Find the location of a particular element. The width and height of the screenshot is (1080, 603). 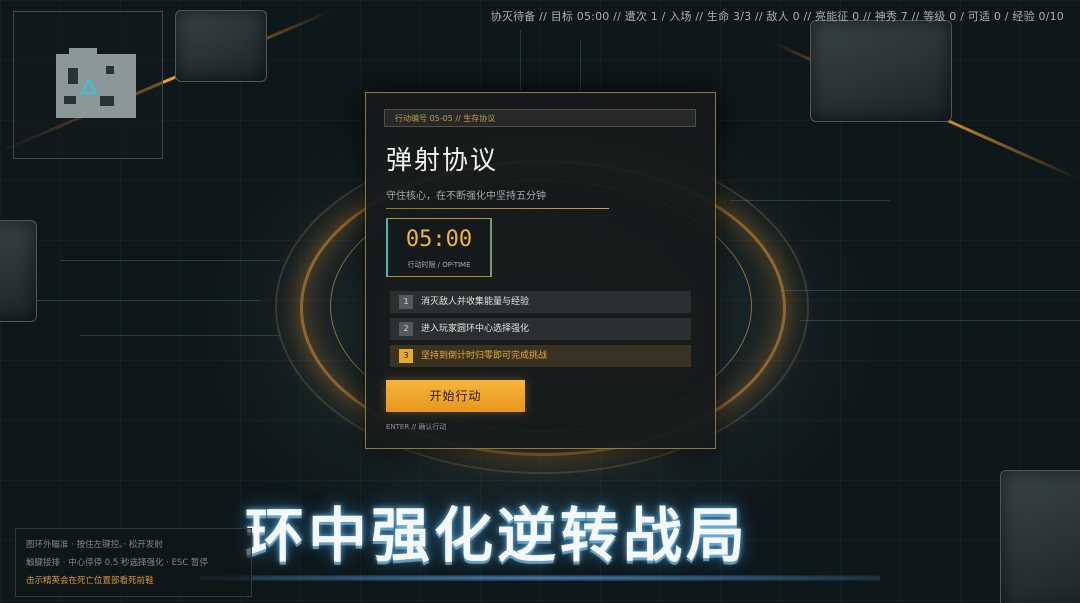

mission-title: 弹射协议 is located at coordinates (442, 161).